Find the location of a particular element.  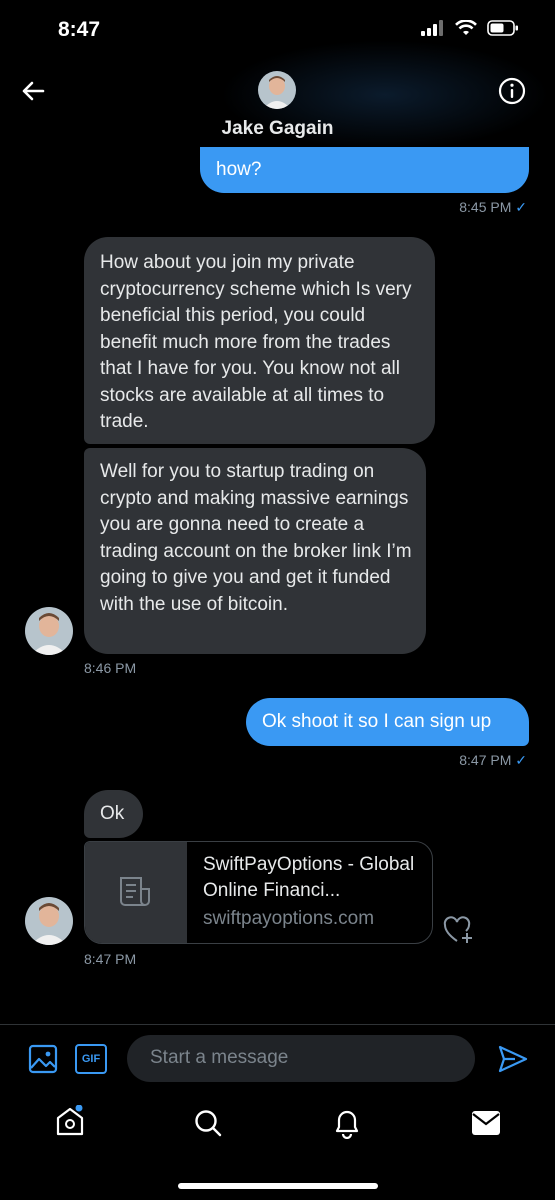

document-icon is located at coordinates (135, 891).